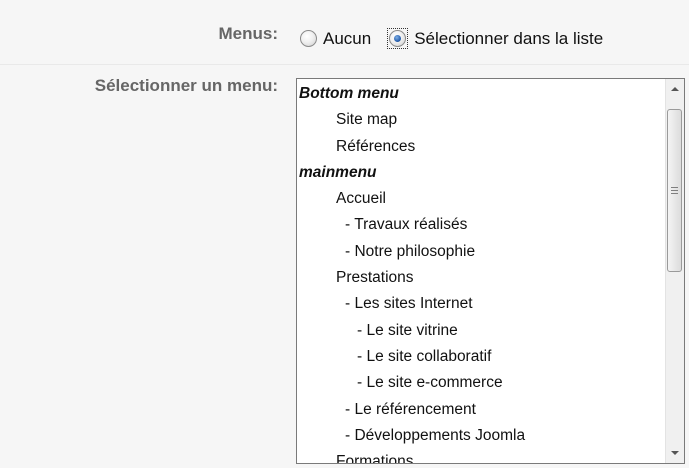 The width and height of the screenshot is (689, 468). I want to click on list-item: - Le site e-commerce, so click(480, 383).